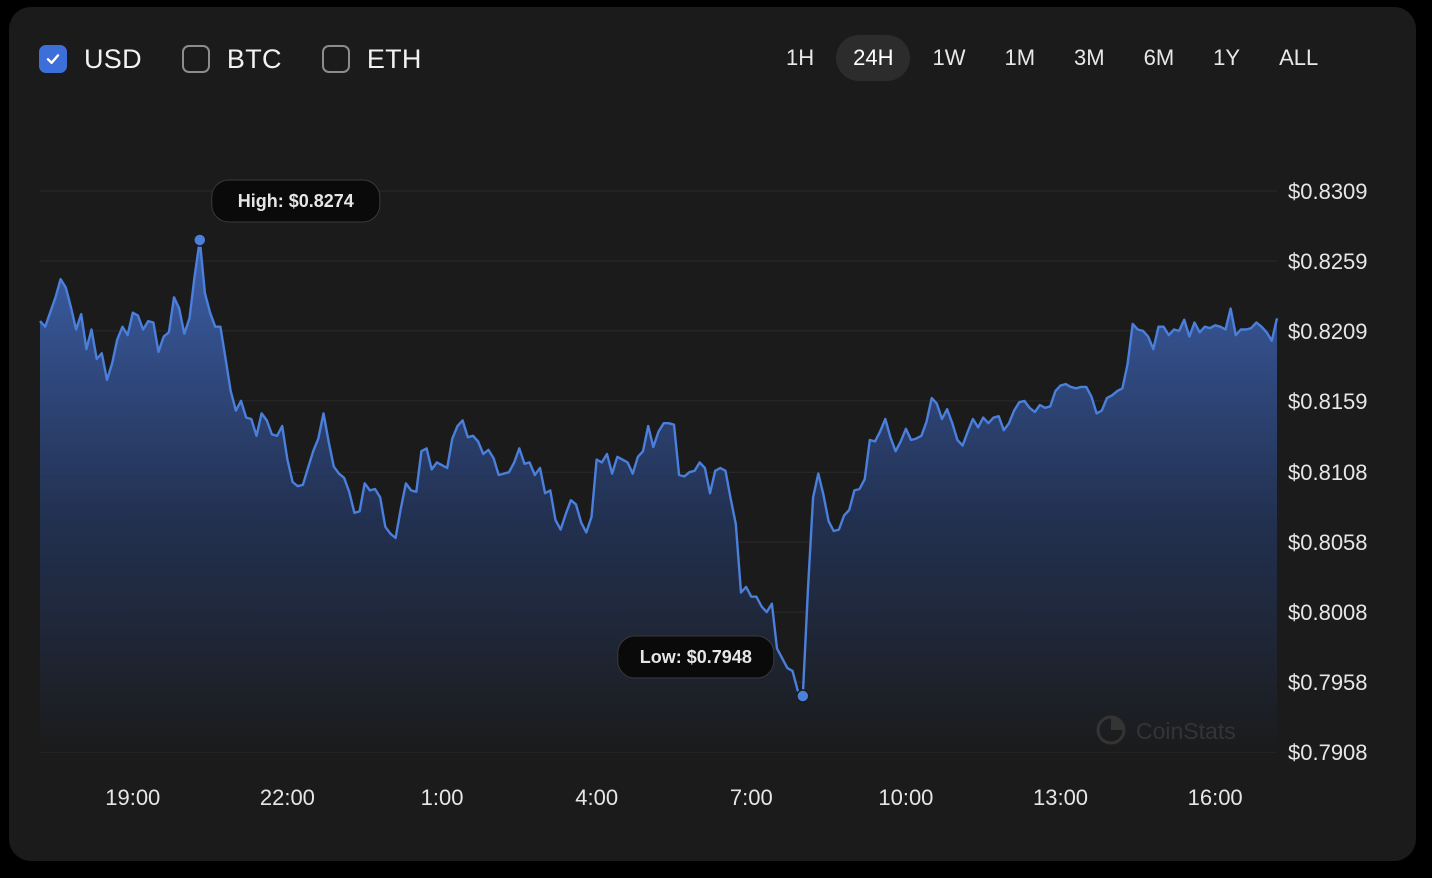 The image size is (1432, 878). What do you see at coordinates (905, 797) in the screenshot?
I see `x-tick-label: 10:00` at bounding box center [905, 797].